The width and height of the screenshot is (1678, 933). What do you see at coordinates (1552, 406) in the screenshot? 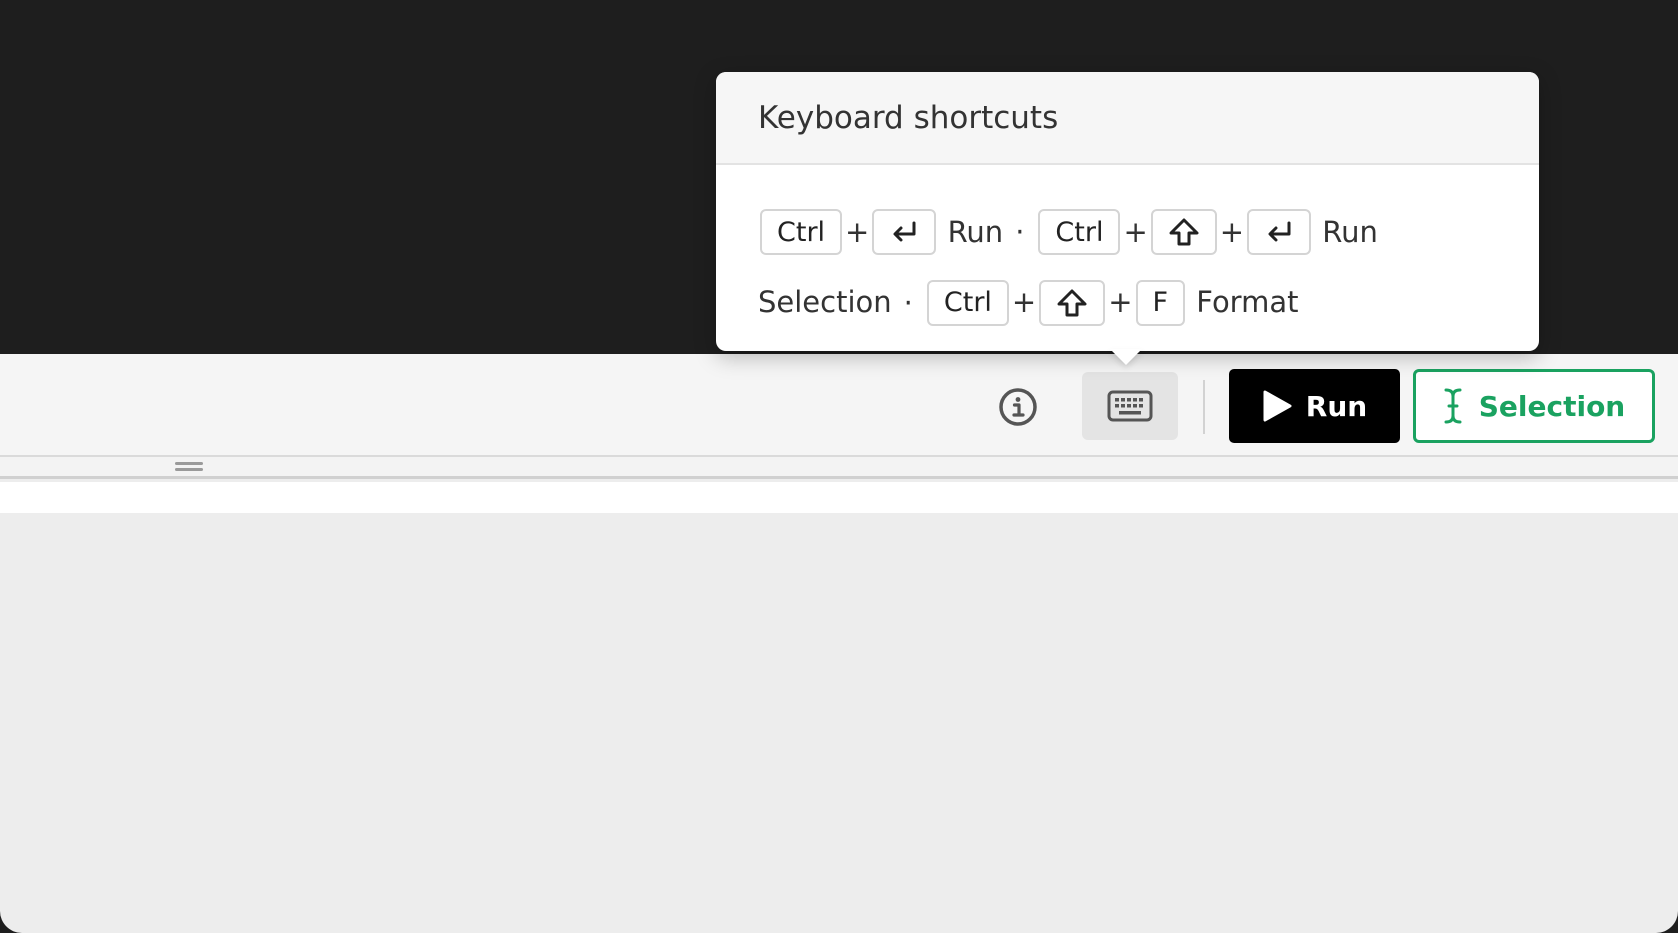
I see `selection-button-label: Selection` at bounding box center [1552, 406].